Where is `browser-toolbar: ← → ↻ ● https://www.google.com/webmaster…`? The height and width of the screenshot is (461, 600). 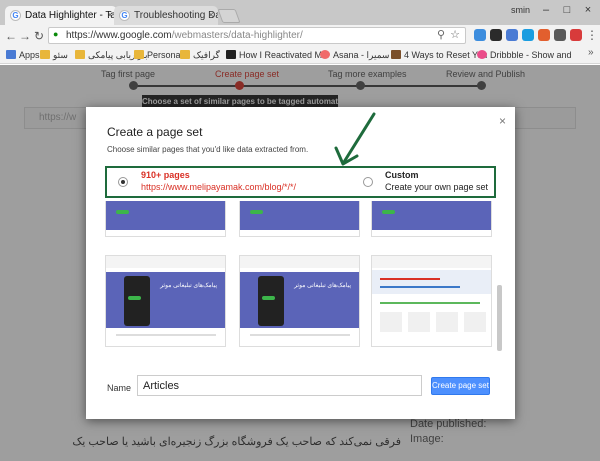 browser-toolbar: ← → ↻ ● https://www.google.com/webmaster… is located at coordinates (300, 35).